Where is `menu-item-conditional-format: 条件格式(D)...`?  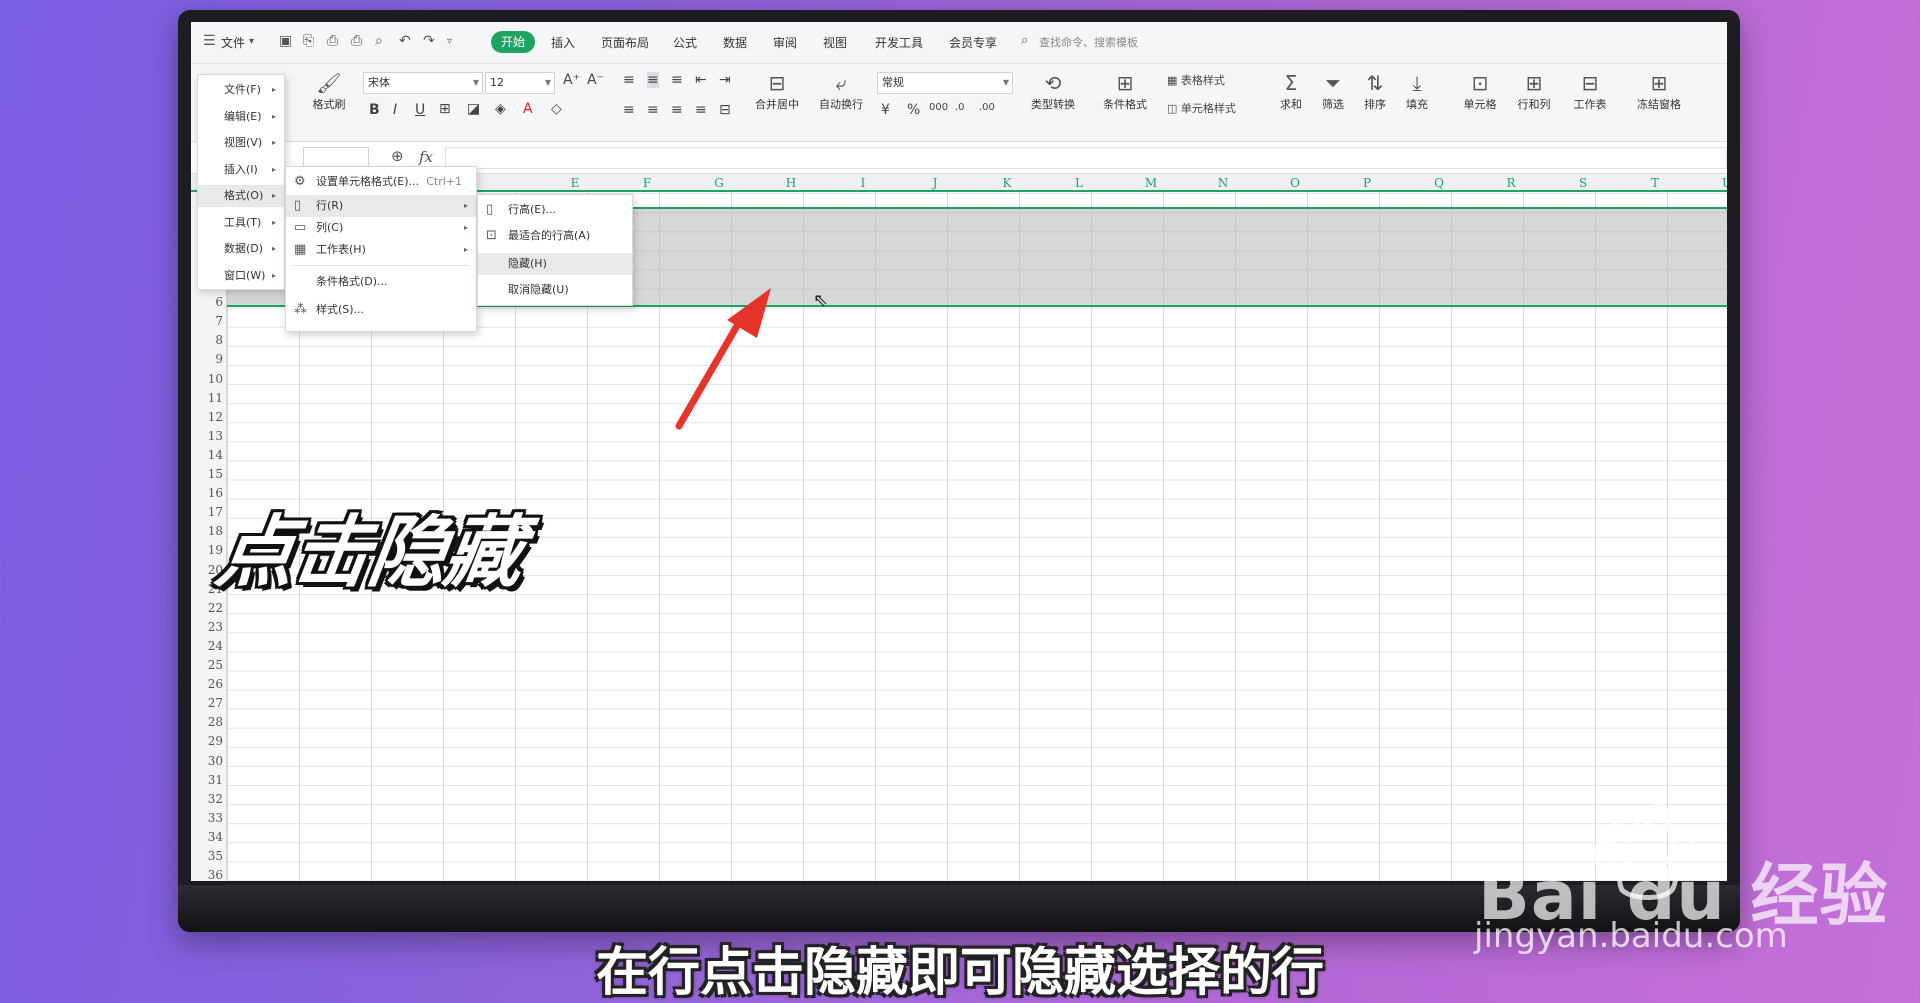
menu-item-conditional-format: 条件格式(D)... is located at coordinates (381, 282).